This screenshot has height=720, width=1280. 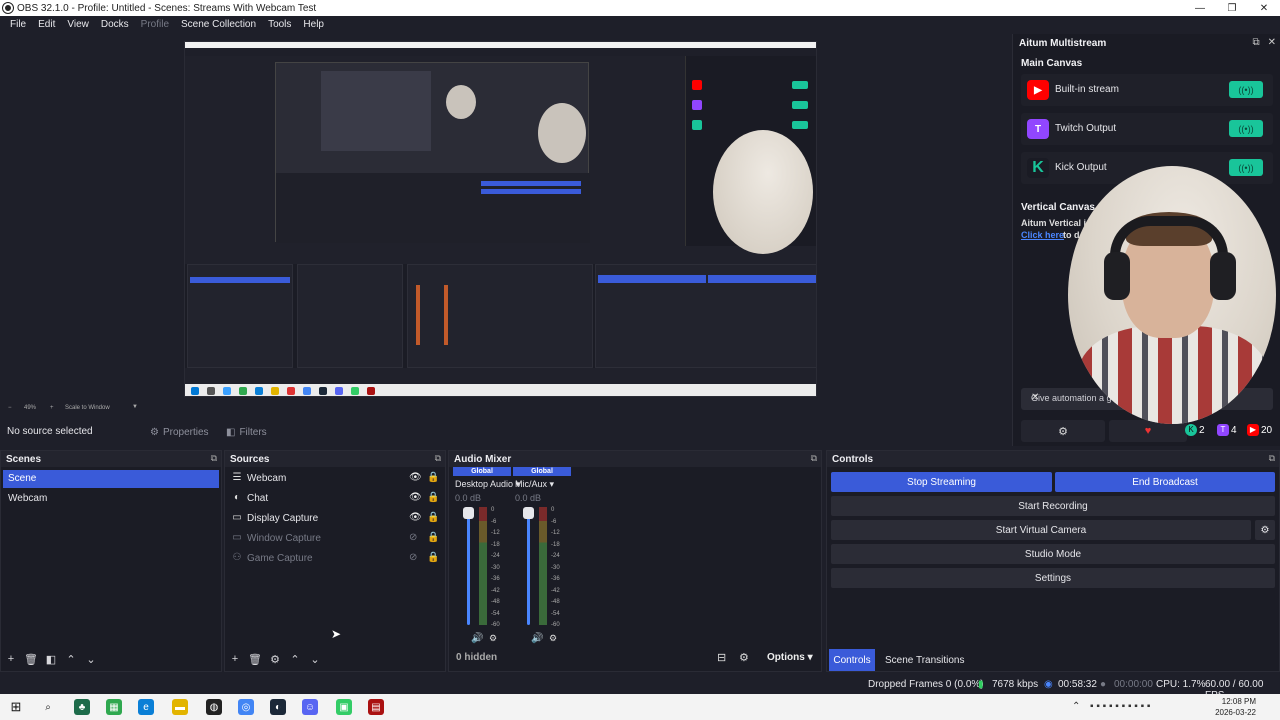 I want to click on minimize-icon: —, so click(x=1200, y=8).